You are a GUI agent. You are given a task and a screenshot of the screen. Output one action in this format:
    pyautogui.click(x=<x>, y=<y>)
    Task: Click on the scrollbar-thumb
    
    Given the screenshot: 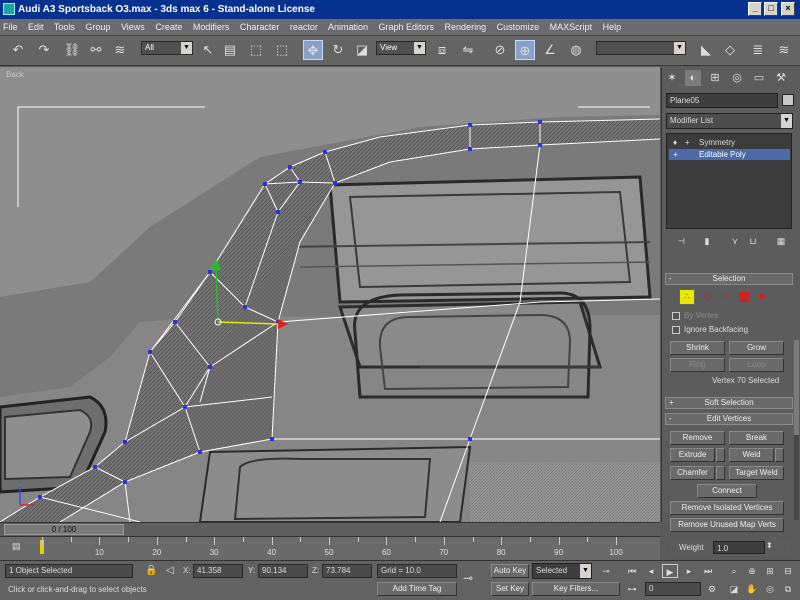 What is the action you would take?
    pyautogui.click(x=796, y=387)
    